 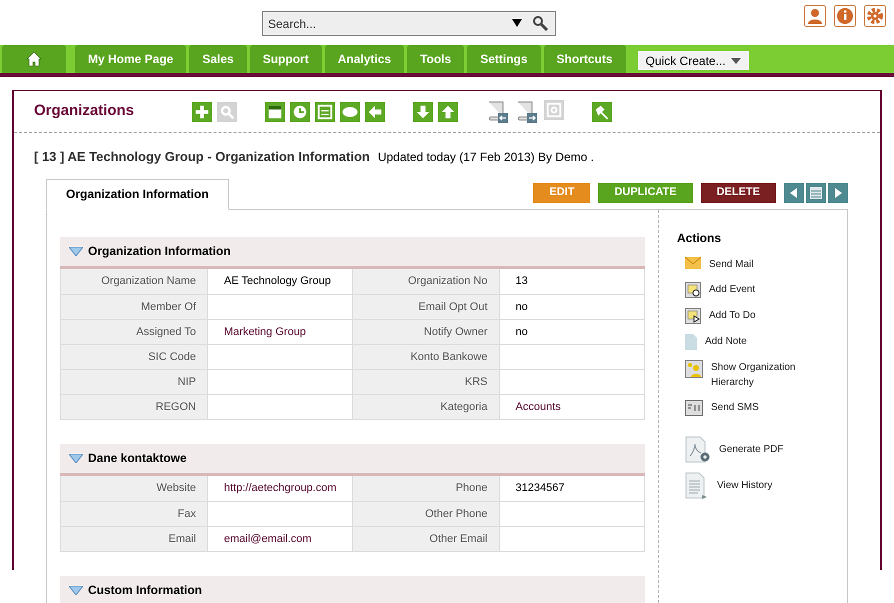 What do you see at coordinates (738, 192) in the screenshot?
I see `delete-button: DELETE` at bounding box center [738, 192].